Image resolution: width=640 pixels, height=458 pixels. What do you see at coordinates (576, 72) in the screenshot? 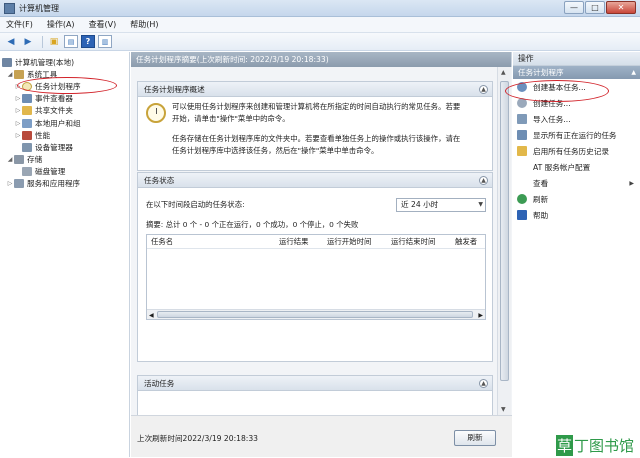
I see `actions-subheader: 任务计划程序 ▲` at bounding box center [576, 72].